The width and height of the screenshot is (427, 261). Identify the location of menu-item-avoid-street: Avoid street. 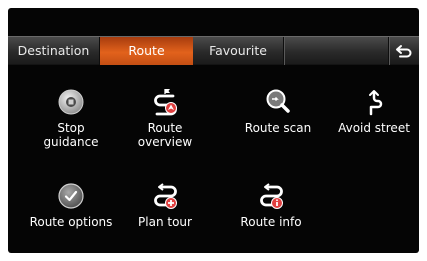
(374, 111).